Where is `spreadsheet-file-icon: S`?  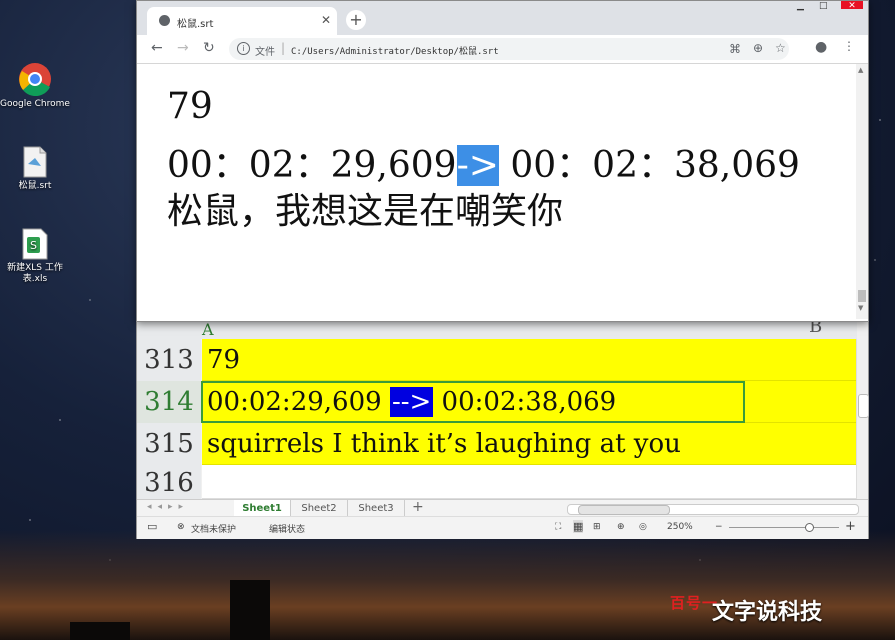 spreadsheet-file-icon: S is located at coordinates (35, 244).